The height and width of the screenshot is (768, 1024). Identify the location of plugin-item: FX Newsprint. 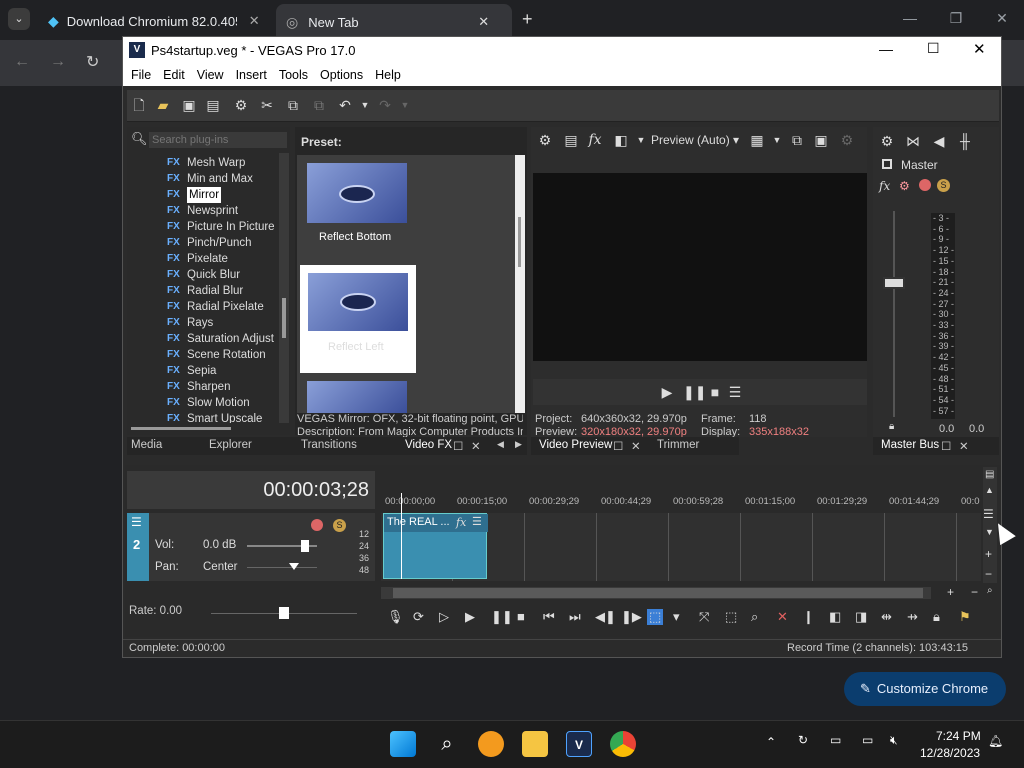
(222, 211).